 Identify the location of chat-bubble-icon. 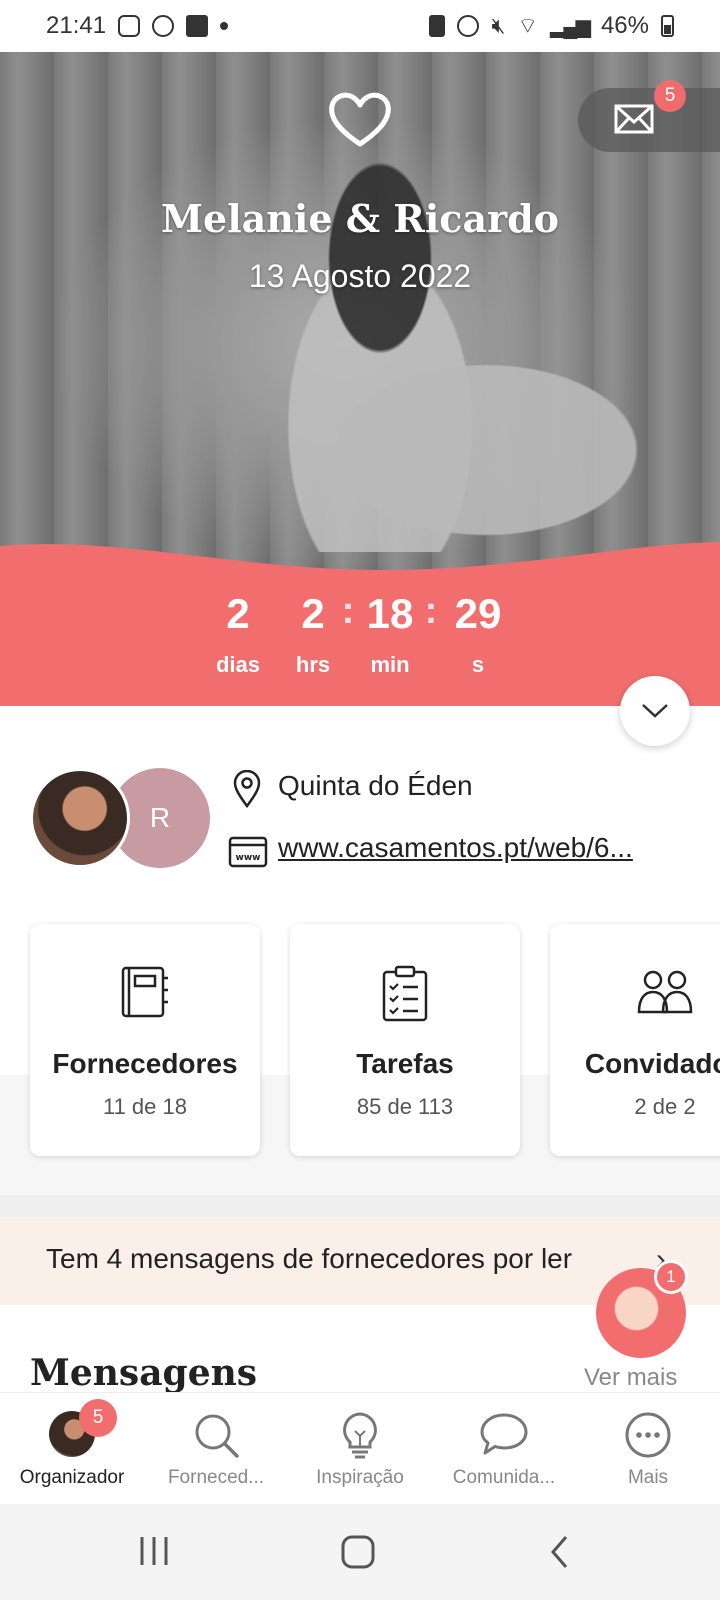
(504, 1434).